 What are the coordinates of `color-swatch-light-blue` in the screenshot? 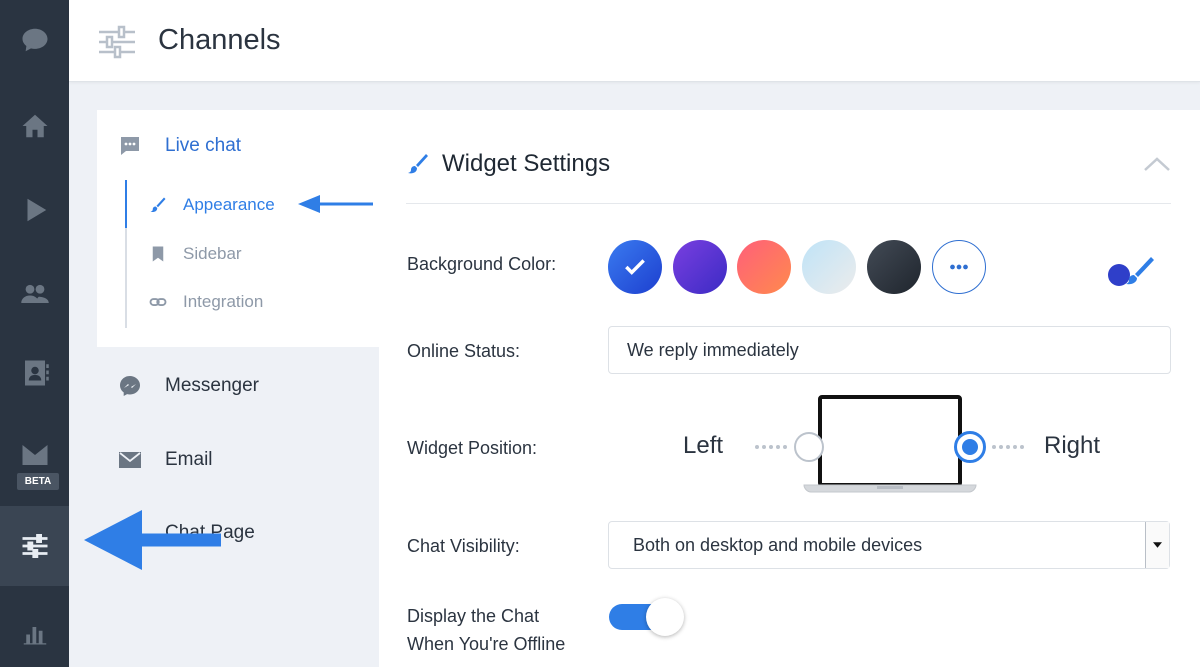 It's located at (829, 267).